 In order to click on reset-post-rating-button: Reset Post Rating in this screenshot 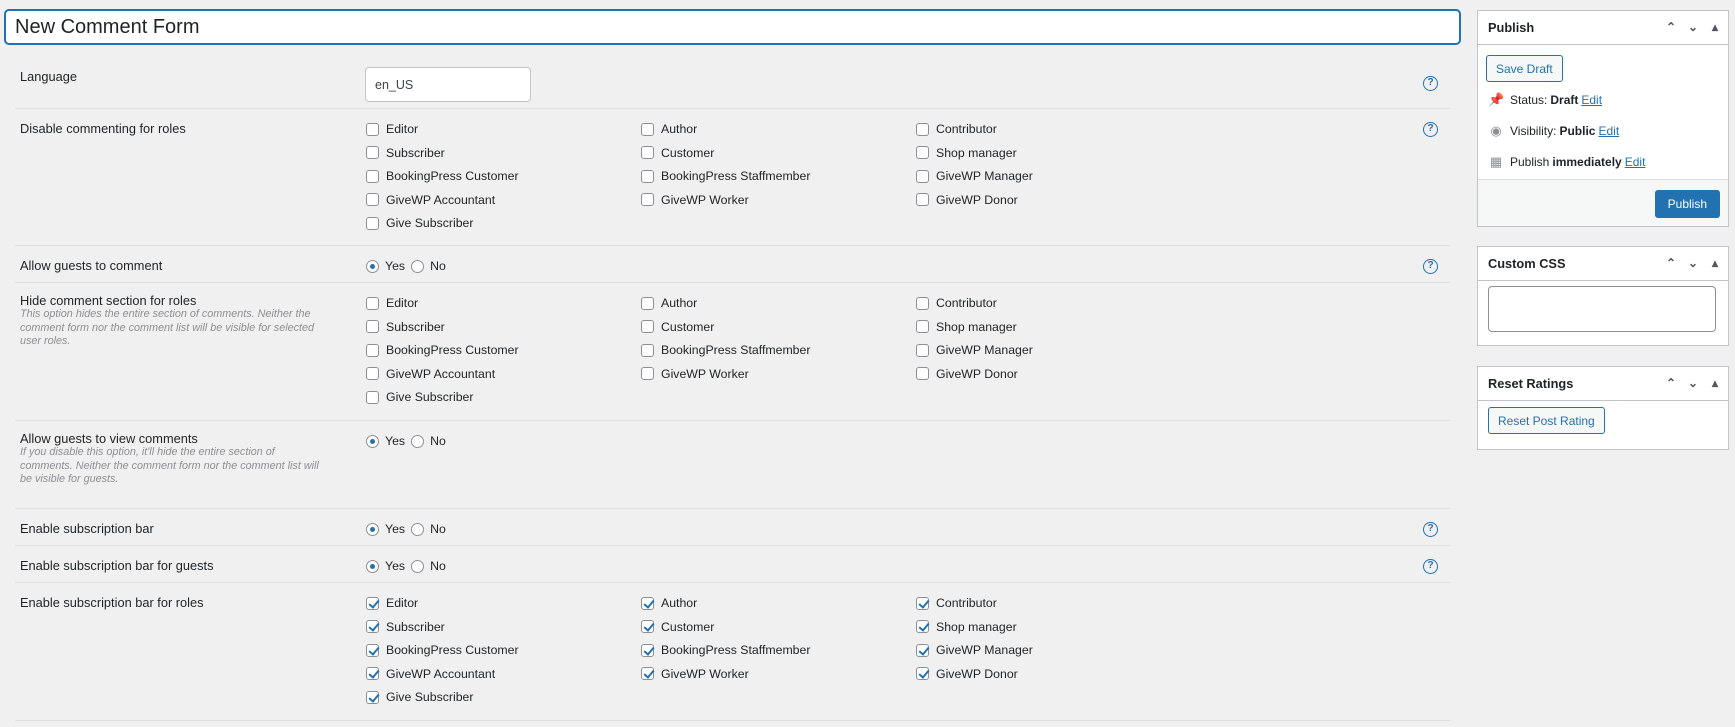, I will do `click(1546, 420)`.